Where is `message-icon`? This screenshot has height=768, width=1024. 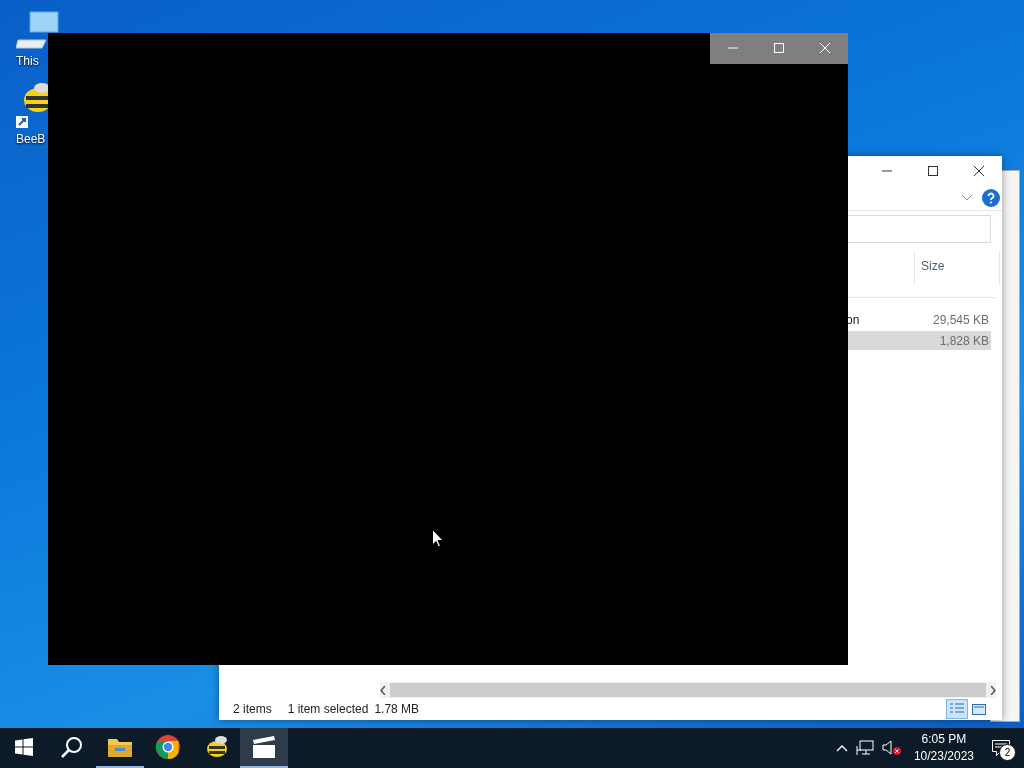
message-icon is located at coordinates (1001, 748).